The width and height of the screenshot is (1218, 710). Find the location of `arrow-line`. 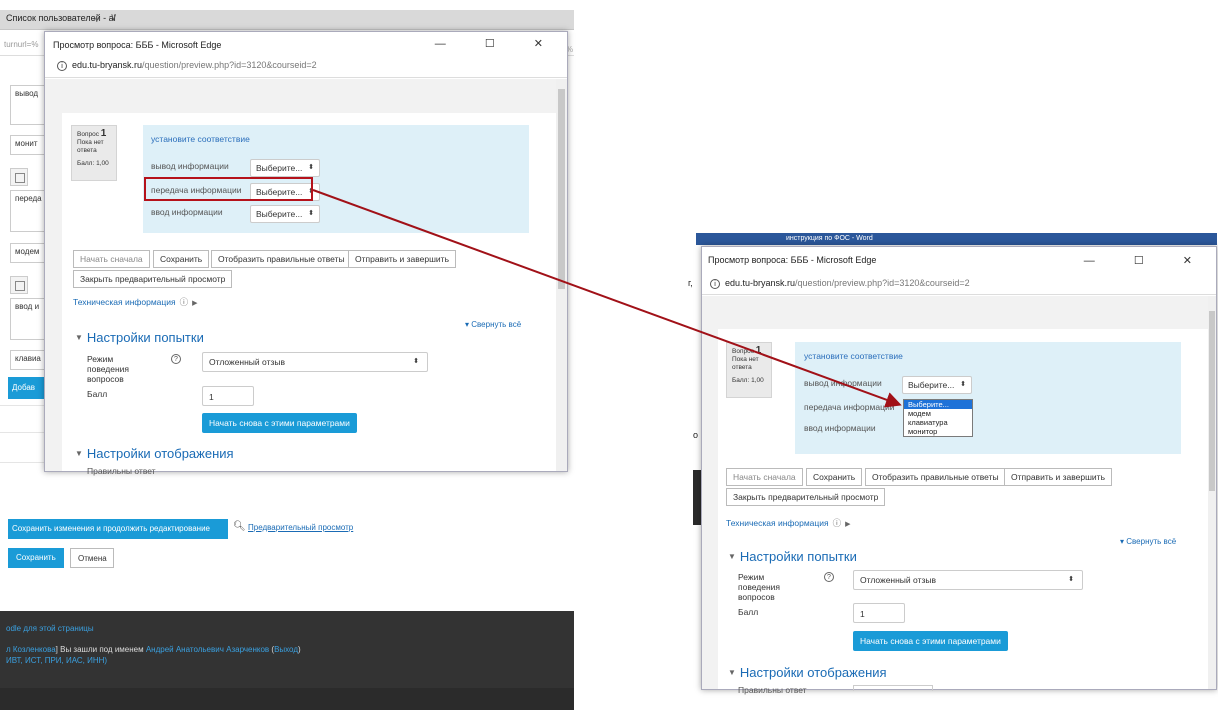

arrow-line is located at coordinates (607, 298).